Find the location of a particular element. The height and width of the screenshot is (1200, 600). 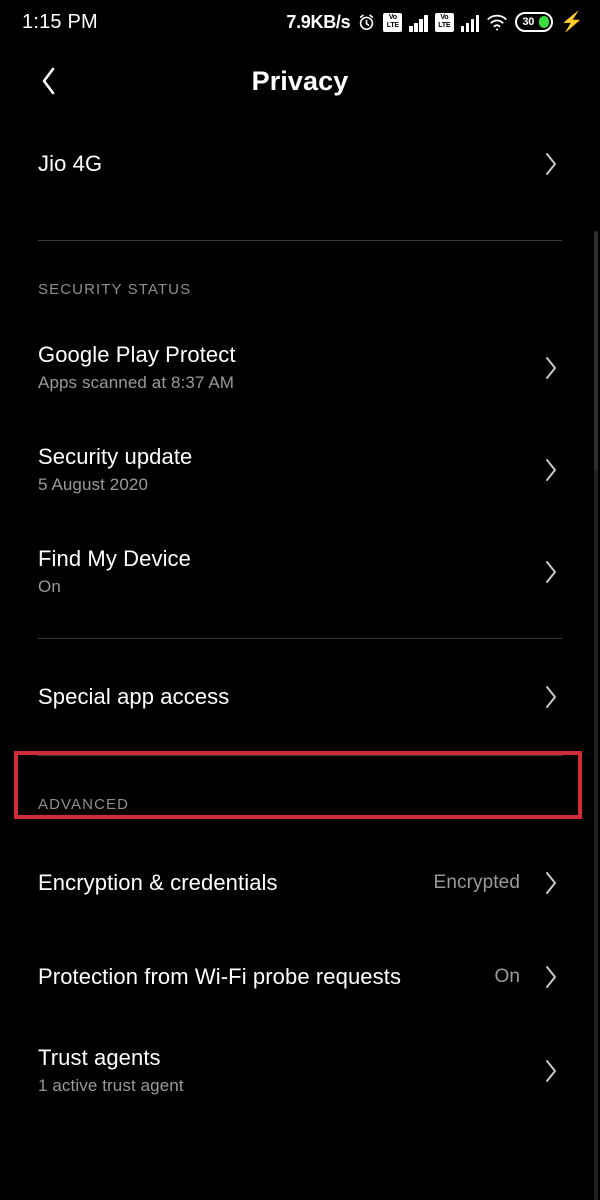

scrollbar-thumb is located at coordinates (596, 351).